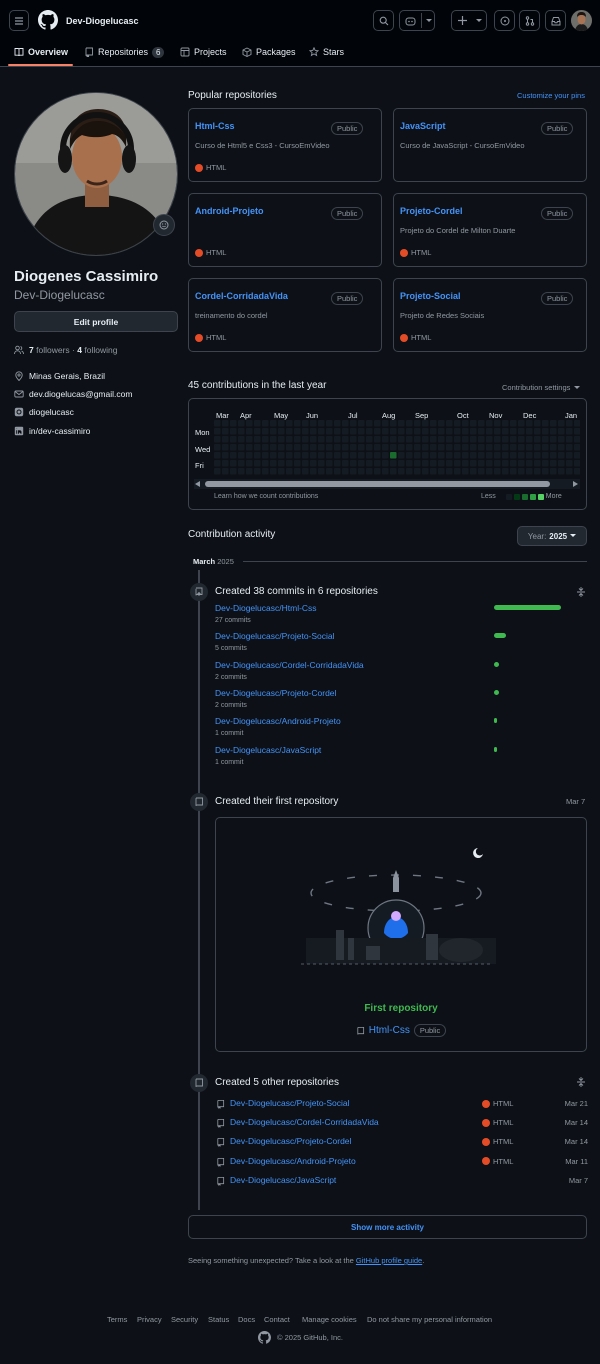 This screenshot has width=600, height=1364. Describe the element at coordinates (389, 1260) in the screenshot. I see `profile-guide-link: GitHub profile guide` at that location.